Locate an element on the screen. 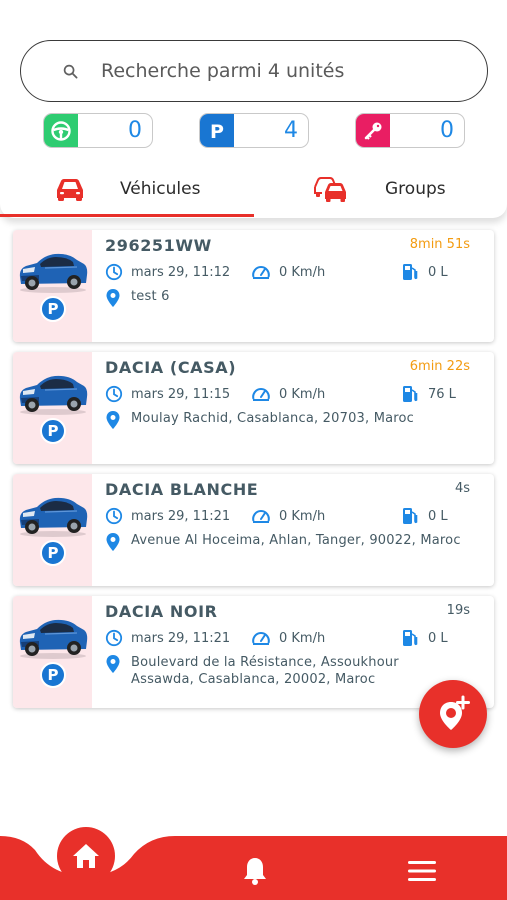  add-location-icon is located at coordinates (455, 712).